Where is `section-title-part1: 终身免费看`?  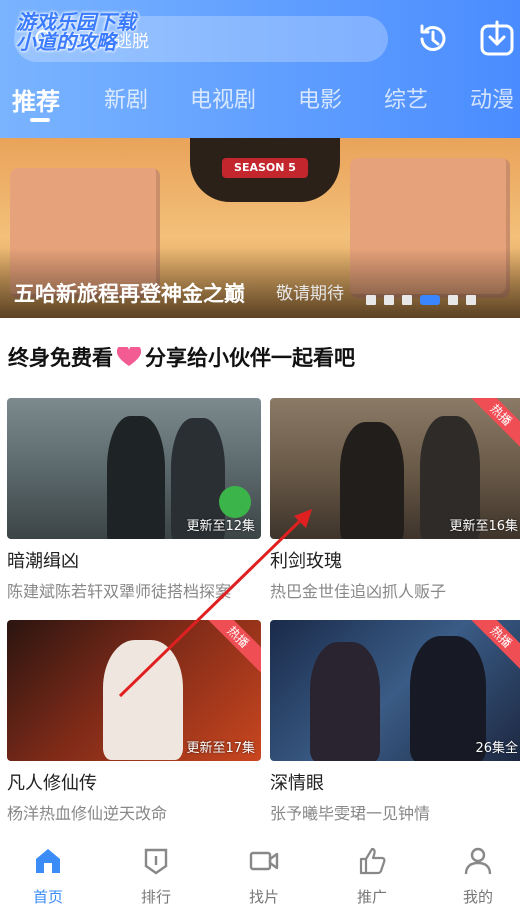 section-title-part1: 终身免费看 is located at coordinates (60, 358).